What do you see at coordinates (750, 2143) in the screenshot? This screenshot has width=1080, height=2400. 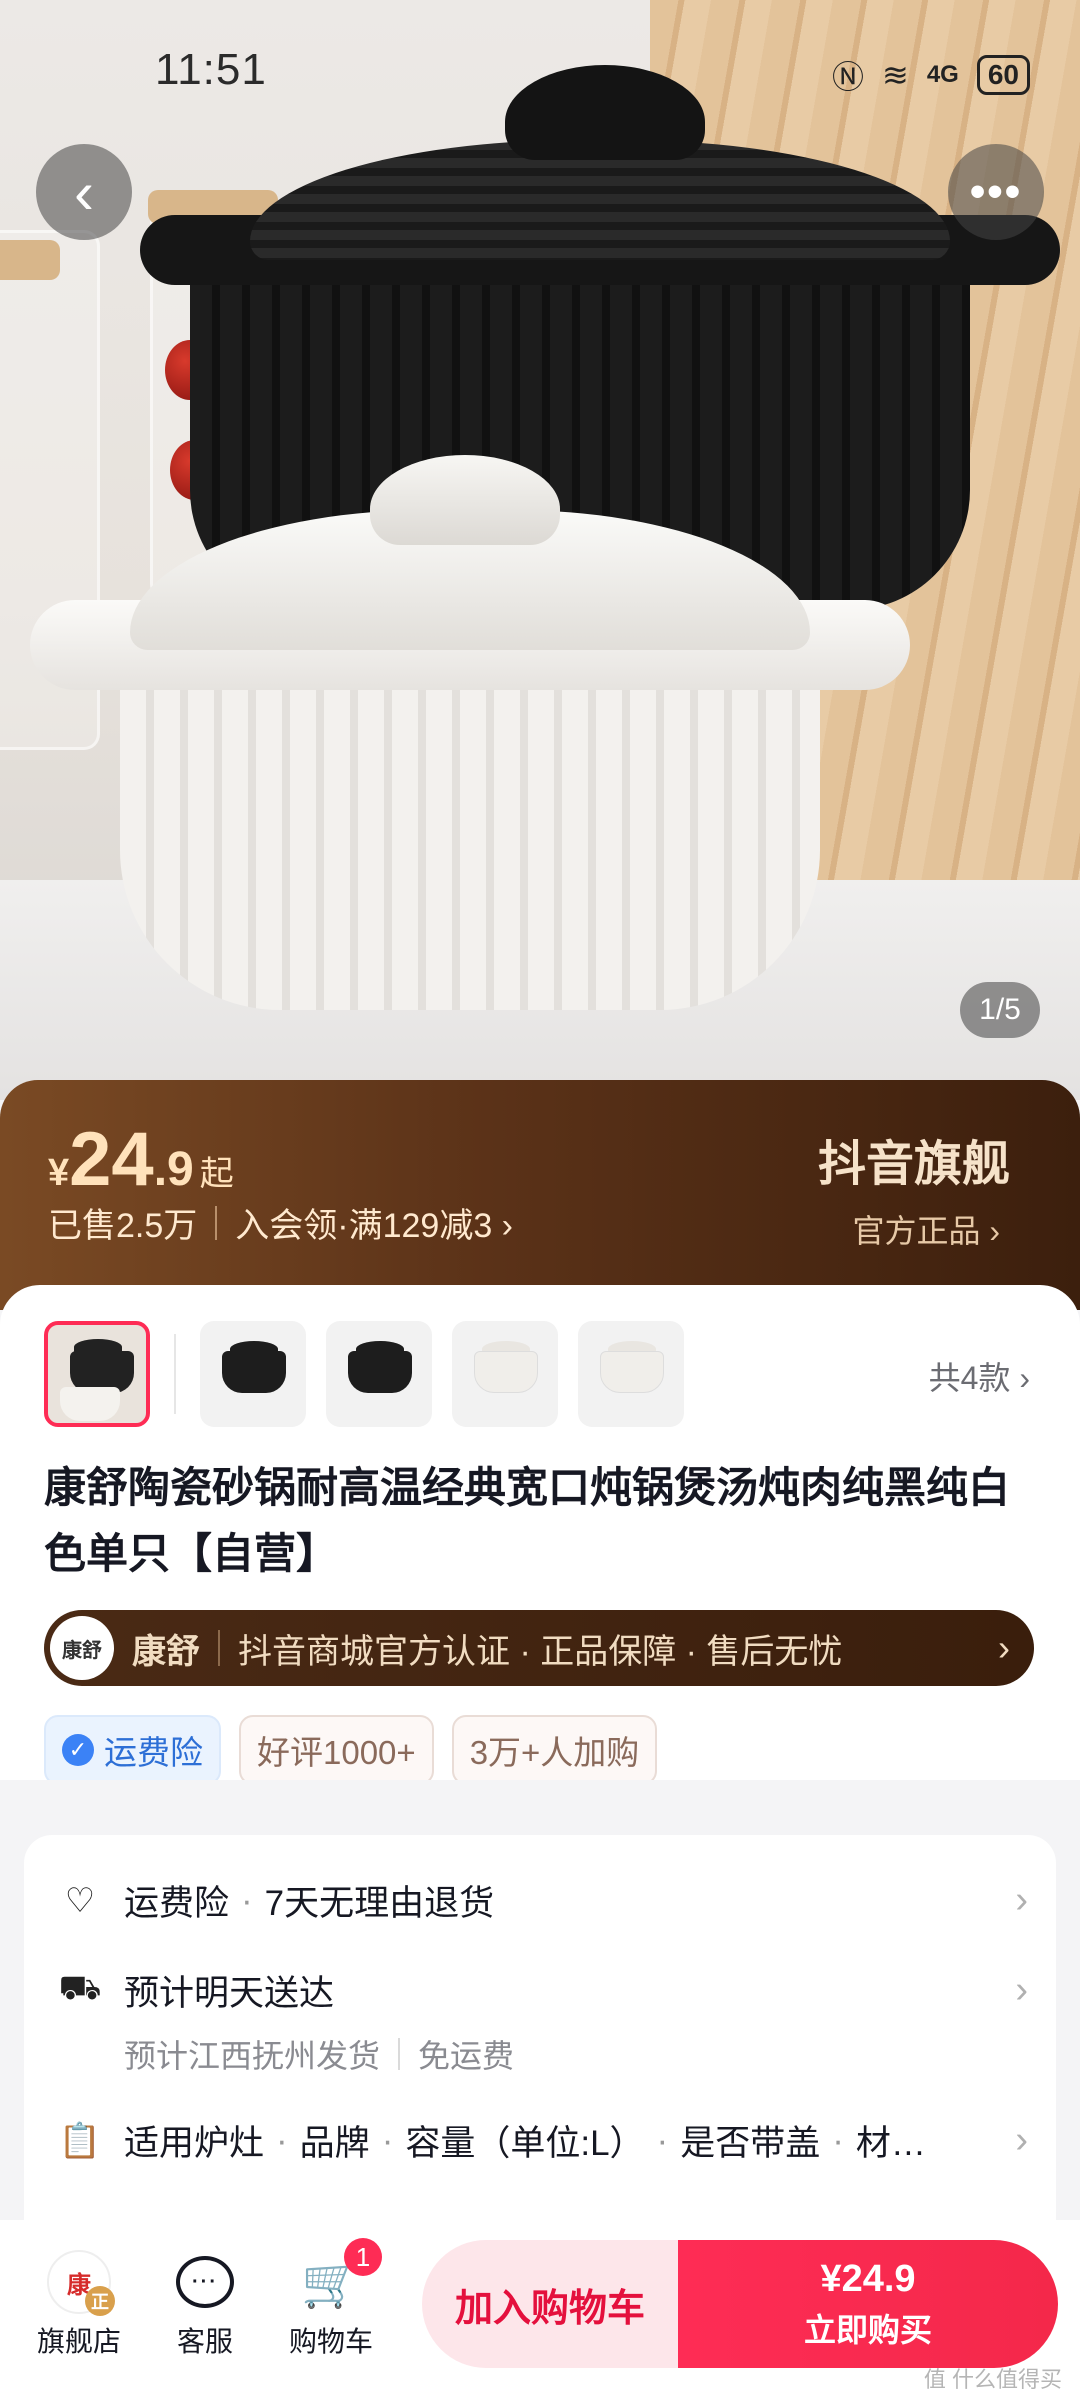 I see `param-item: 是否带盖` at bounding box center [750, 2143].